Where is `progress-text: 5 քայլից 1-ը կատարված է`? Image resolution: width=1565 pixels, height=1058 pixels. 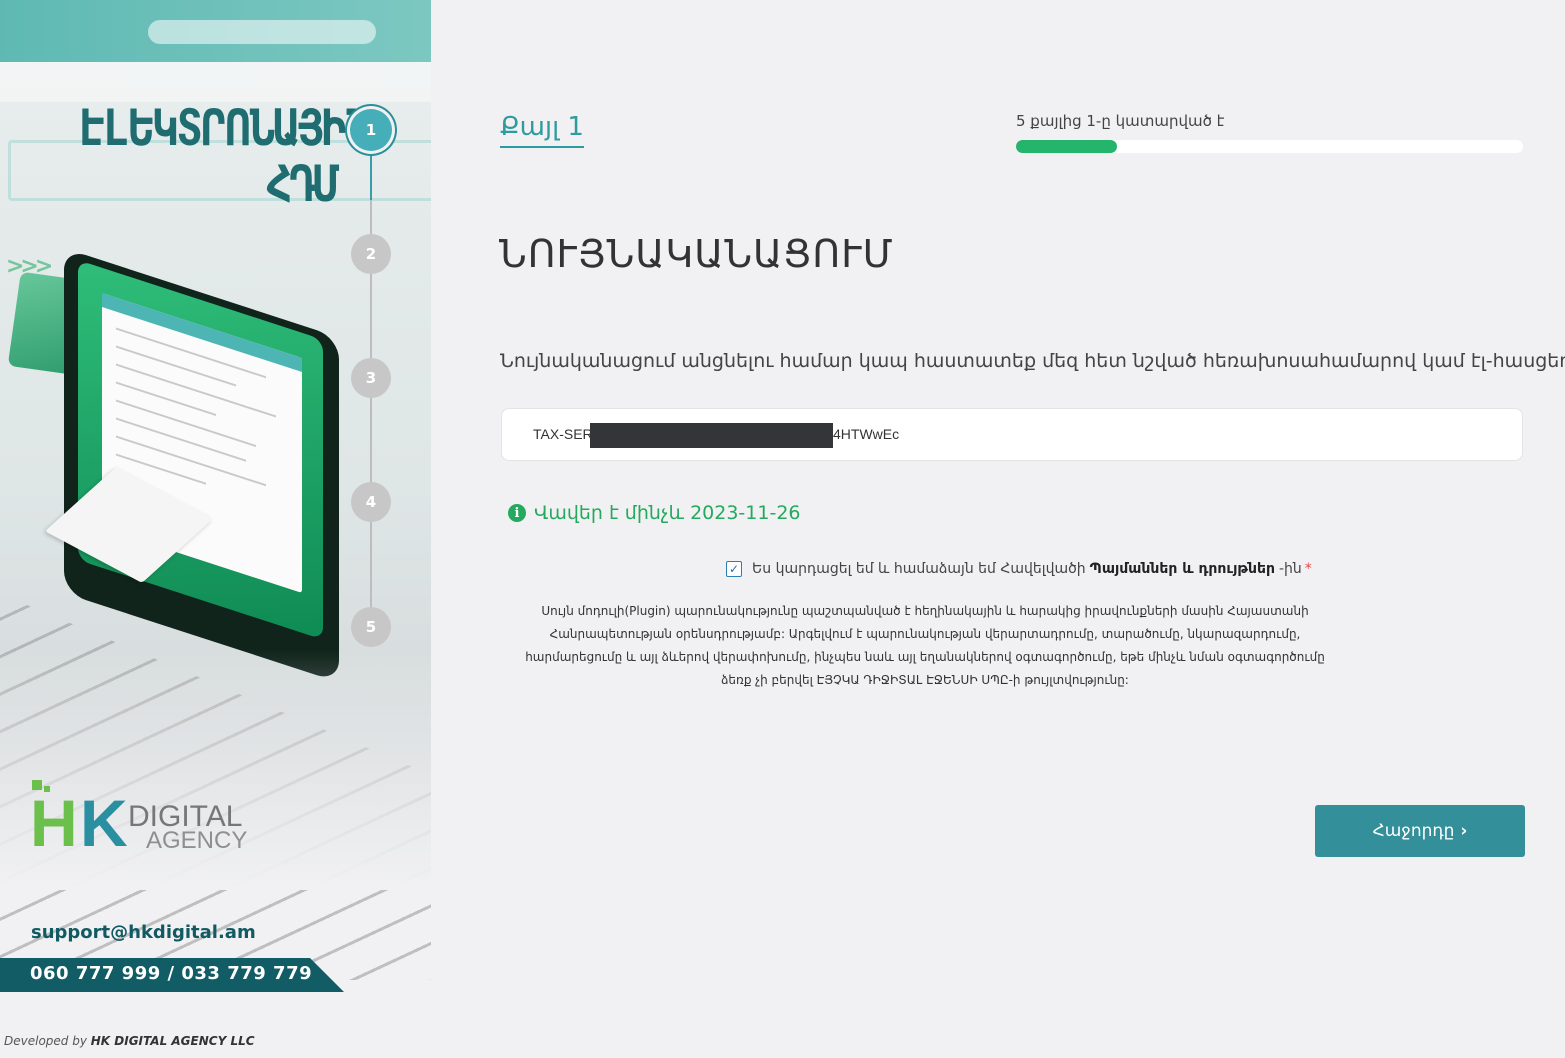
progress-text: 5 քայլից 1-ը կատարված է is located at coordinates (1120, 121).